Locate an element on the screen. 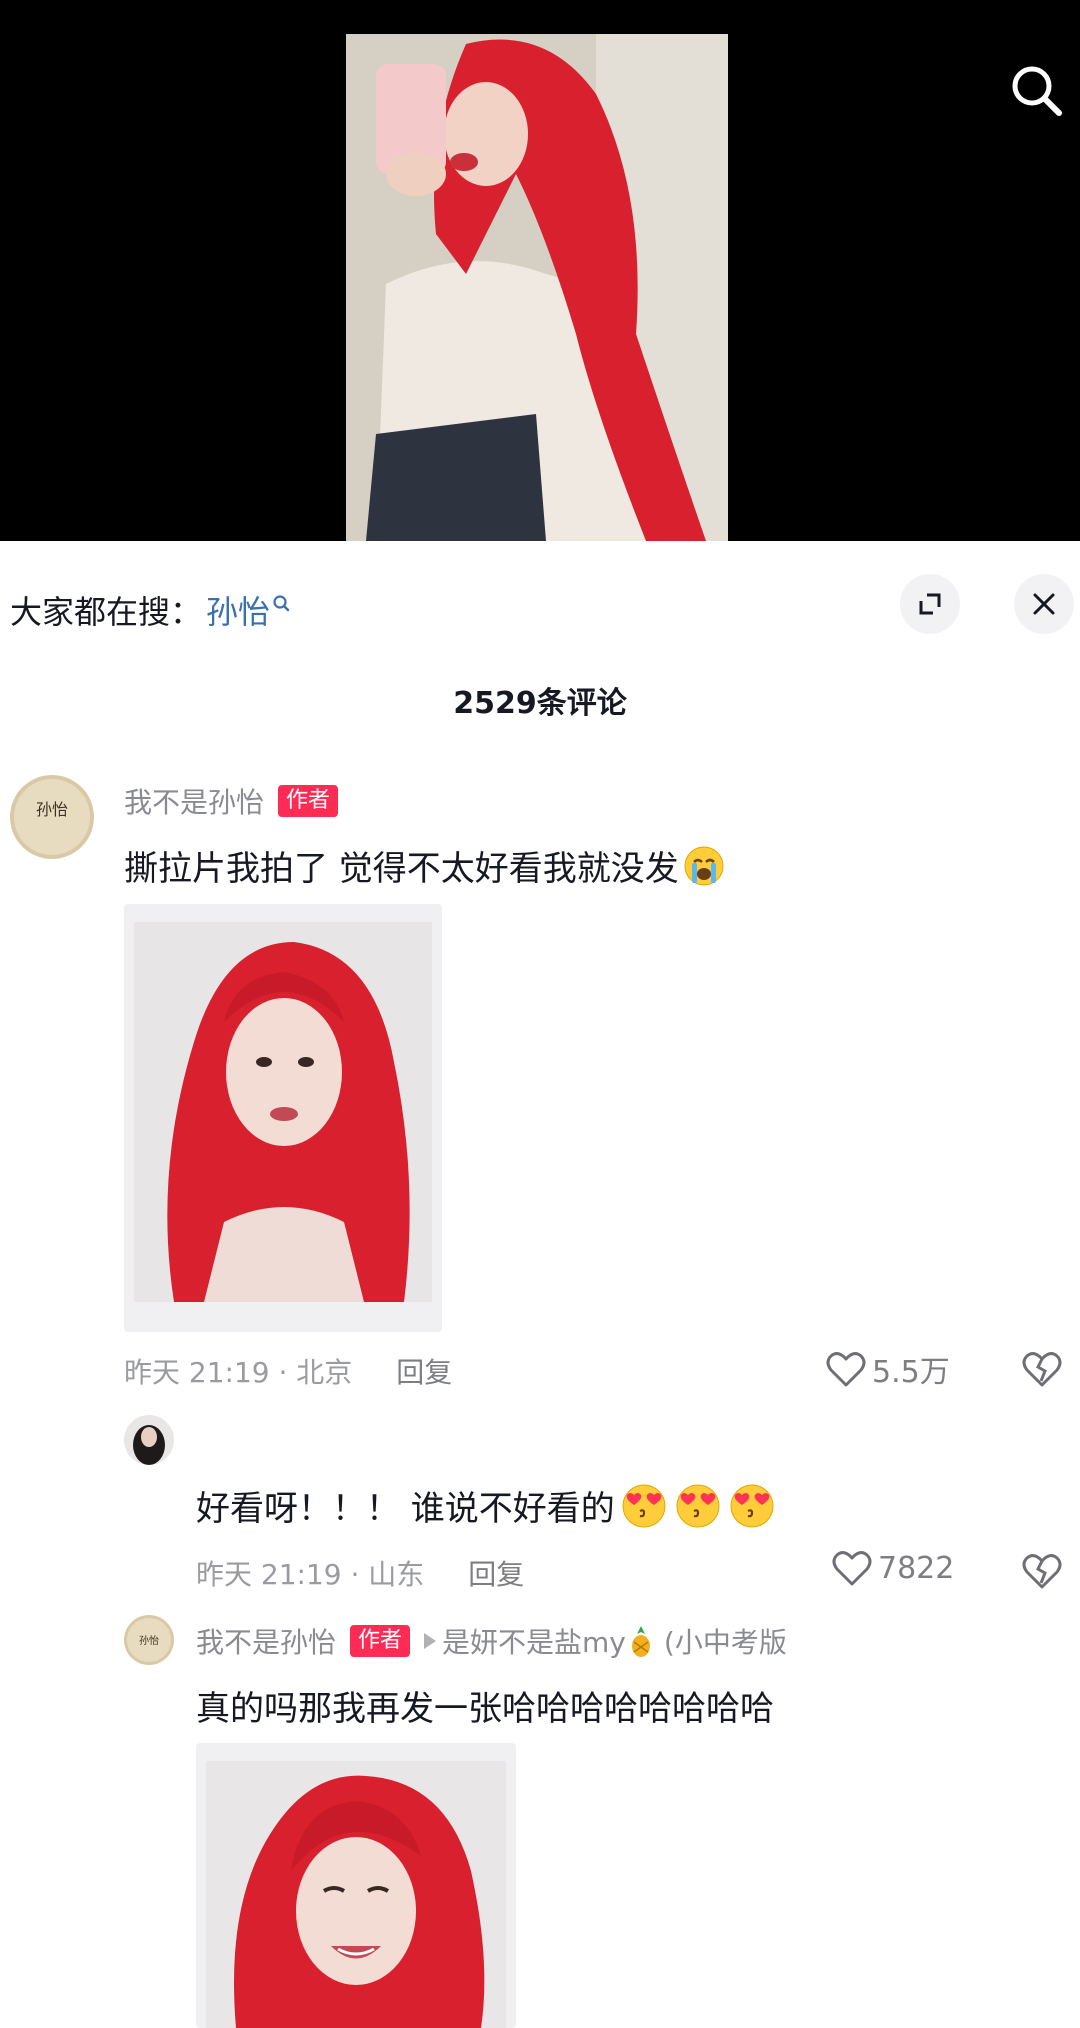 This screenshot has width=1080, height=2028. comment-meta: 昨天 21:19 · 山东 回复 is located at coordinates (360, 1573).